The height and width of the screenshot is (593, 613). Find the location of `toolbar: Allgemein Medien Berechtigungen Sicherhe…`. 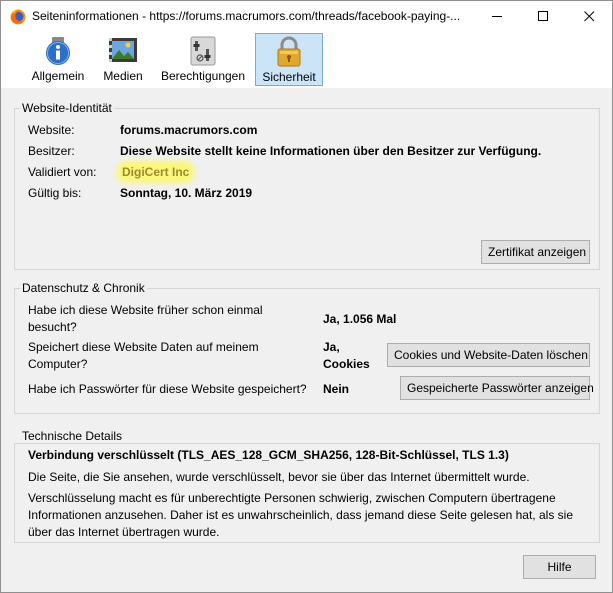

toolbar: Allgemein Medien Berechtigungen Sicherhe… is located at coordinates (306, 60).